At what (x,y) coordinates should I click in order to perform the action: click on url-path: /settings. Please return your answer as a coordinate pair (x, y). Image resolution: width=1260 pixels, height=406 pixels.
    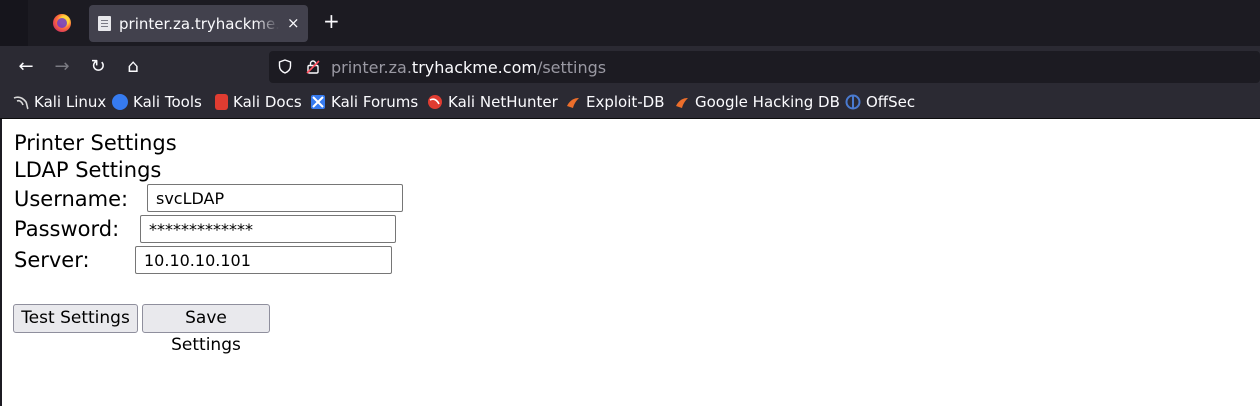
    Looking at the image, I should click on (571, 67).